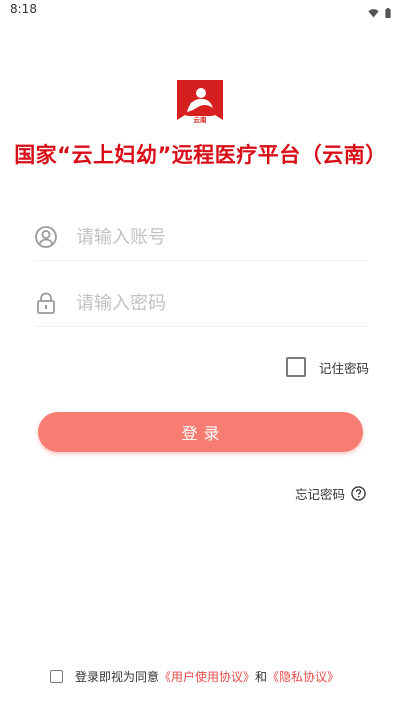 The width and height of the screenshot is (401, 714). Describe the element at coordinates (216, 237) in the screenshot. I see `account-input` at that location.